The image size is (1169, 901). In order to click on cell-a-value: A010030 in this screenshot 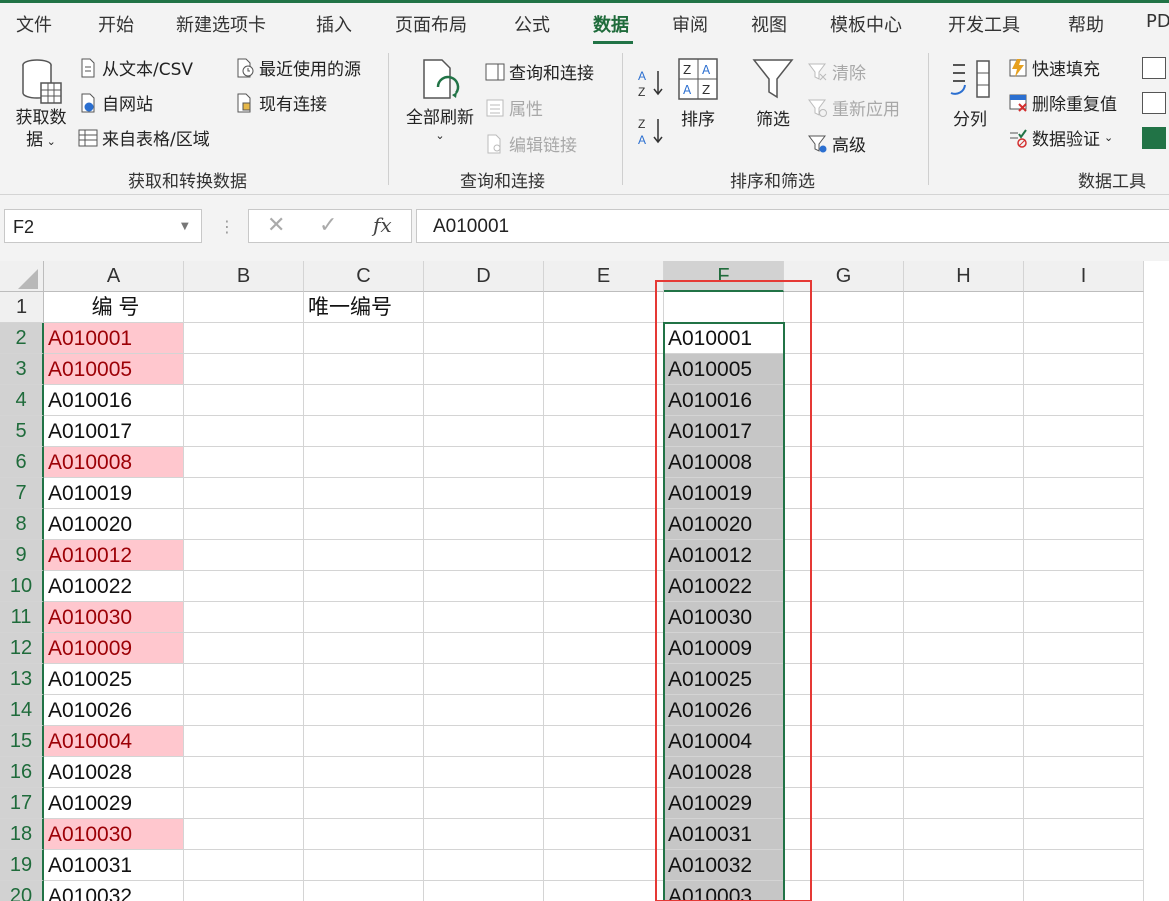, I will do `click(114, 617)`.